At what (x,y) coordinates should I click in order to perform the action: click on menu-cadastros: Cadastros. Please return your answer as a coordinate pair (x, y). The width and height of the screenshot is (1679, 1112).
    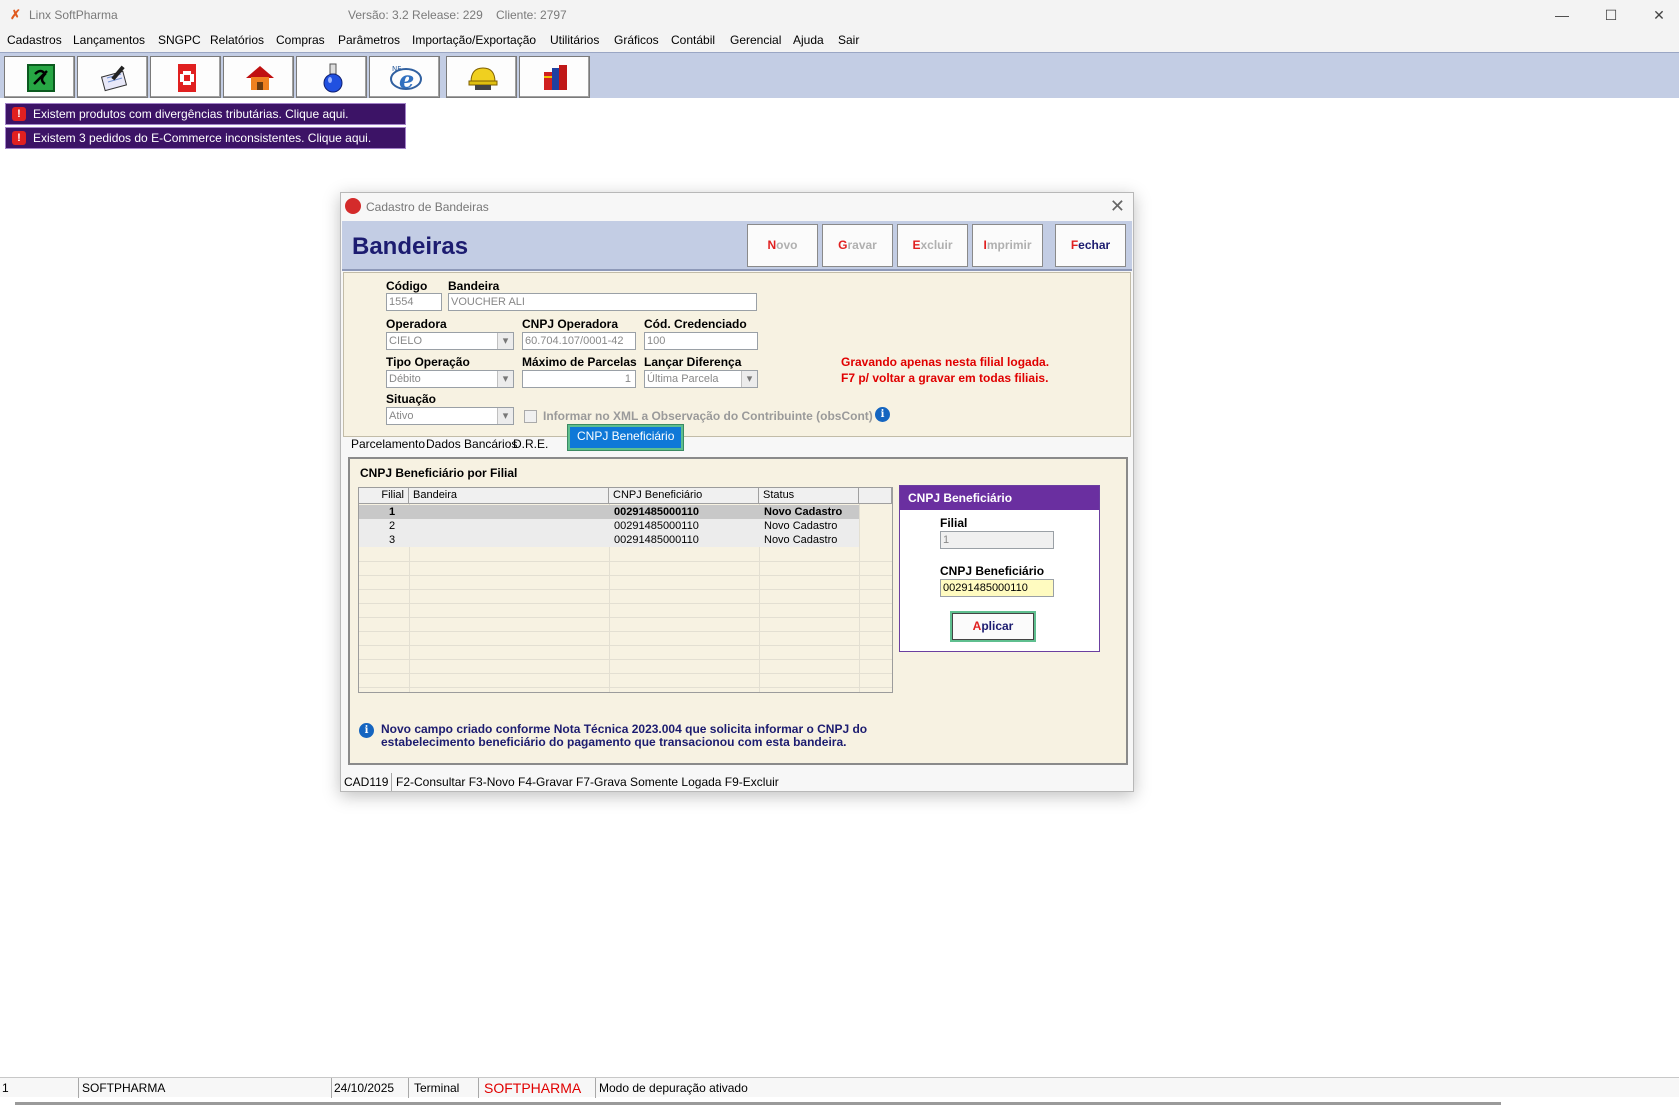
    Looking at the image, I should click on (34, 40).